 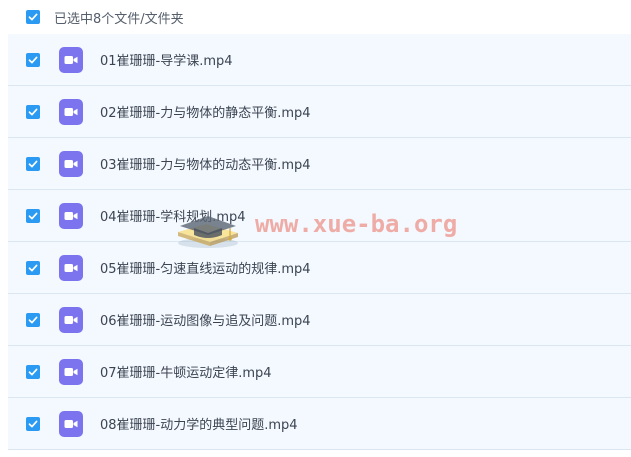 I want to click on select-all-checkbox, so click(x=33, y=17).